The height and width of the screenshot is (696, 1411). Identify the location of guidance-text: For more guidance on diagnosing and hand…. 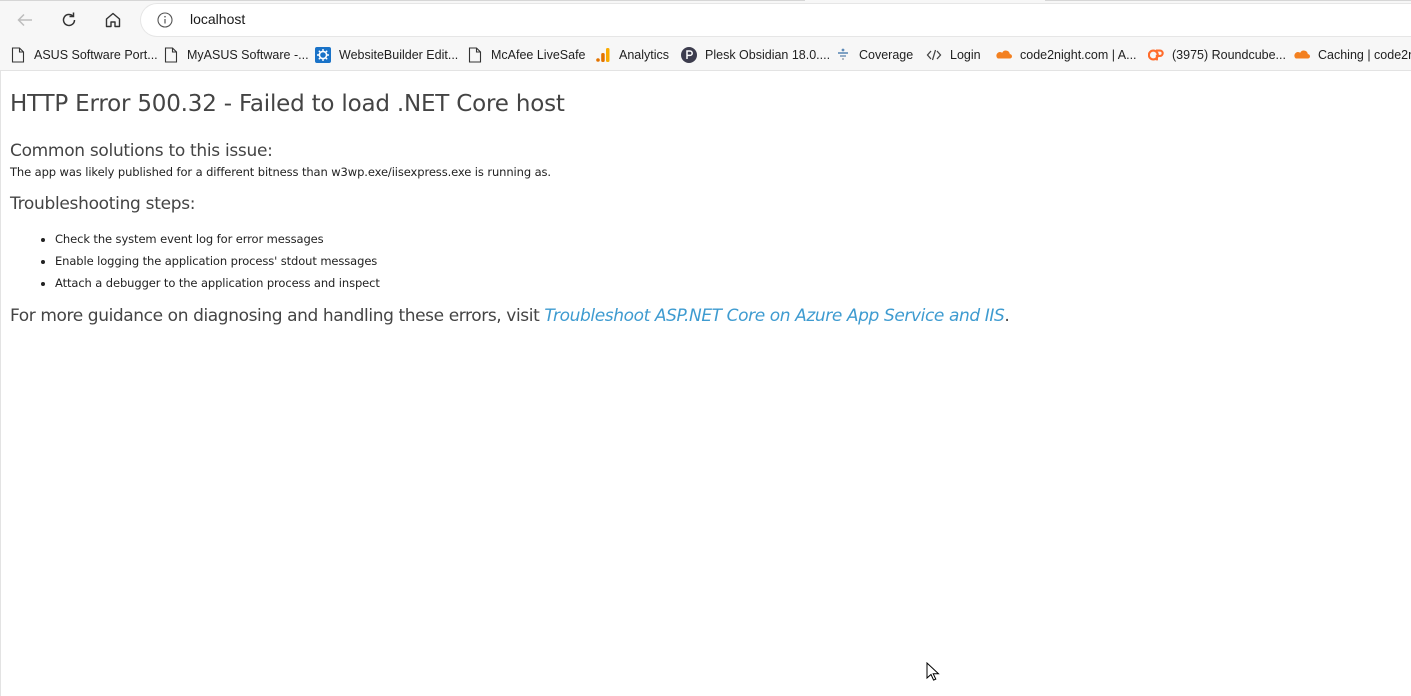
(510, 316).